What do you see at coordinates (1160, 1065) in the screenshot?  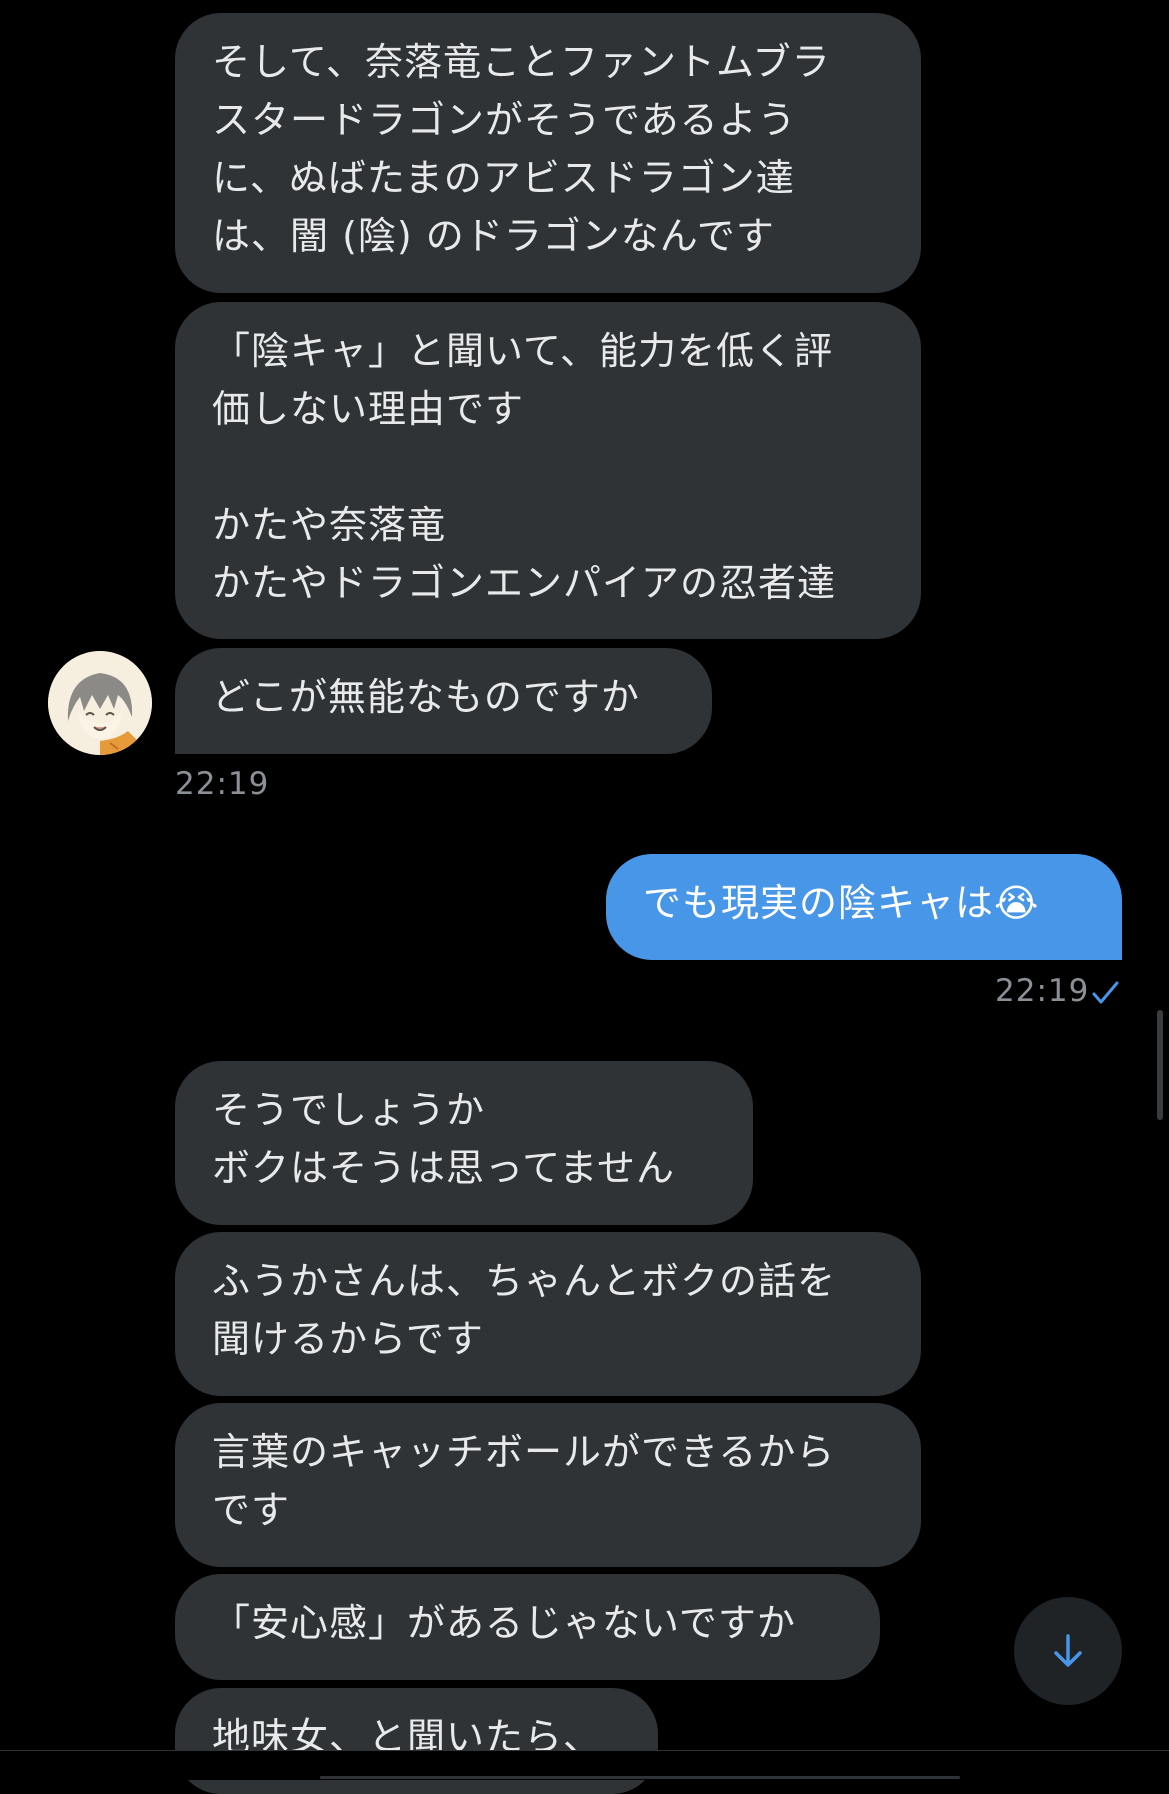 I see `scrollbar` at bounding box center [1160, 1065].